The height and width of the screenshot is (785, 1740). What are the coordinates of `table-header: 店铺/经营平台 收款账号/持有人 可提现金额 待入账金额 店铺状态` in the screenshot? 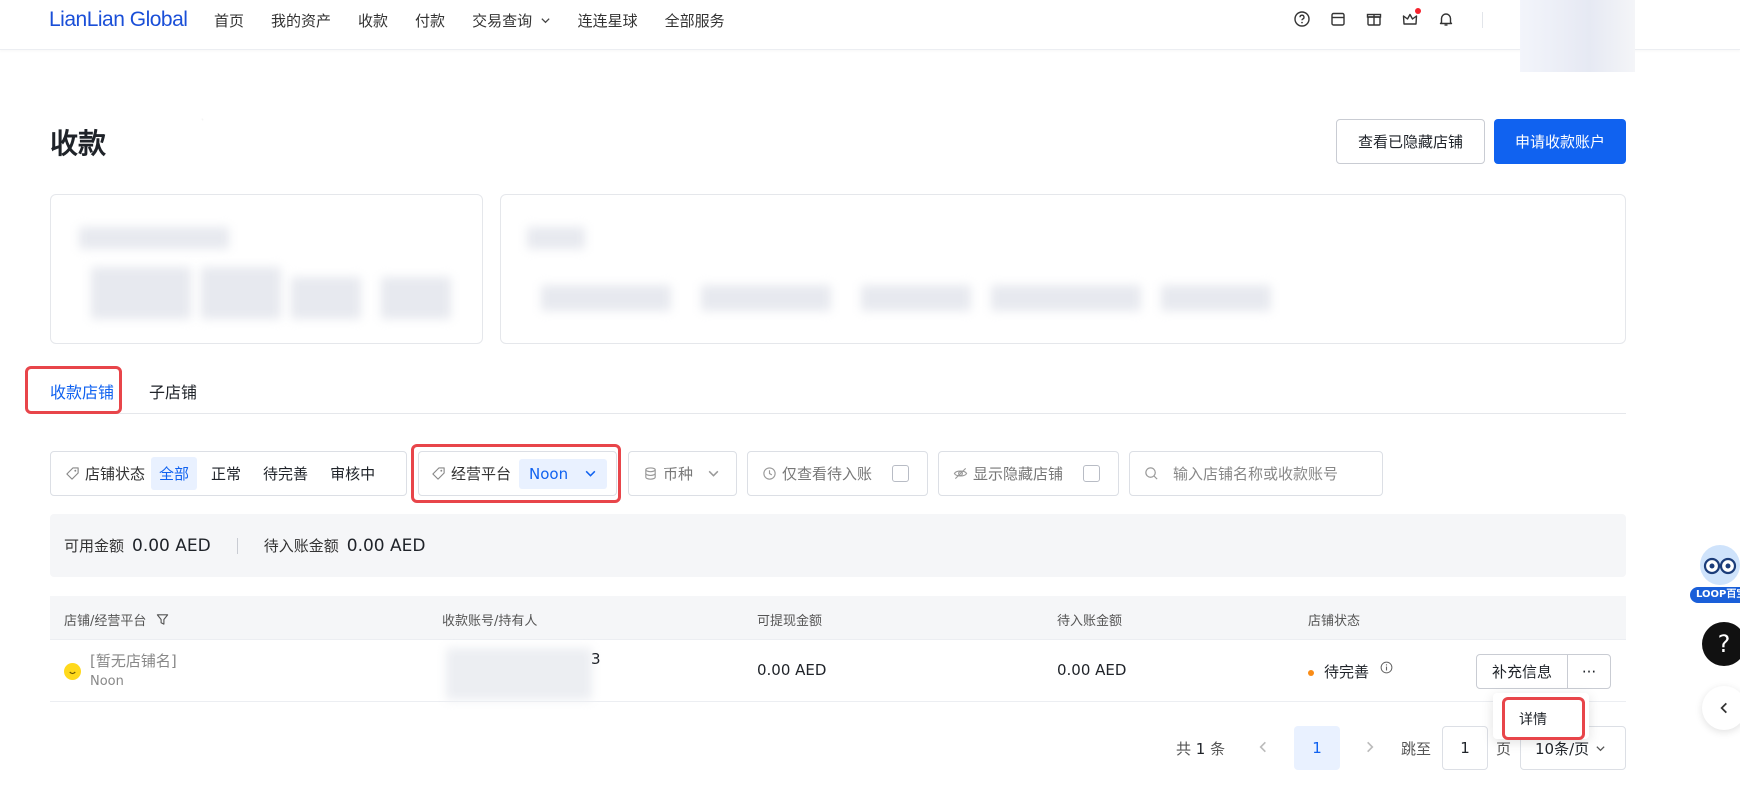 It's located at (838, 618).